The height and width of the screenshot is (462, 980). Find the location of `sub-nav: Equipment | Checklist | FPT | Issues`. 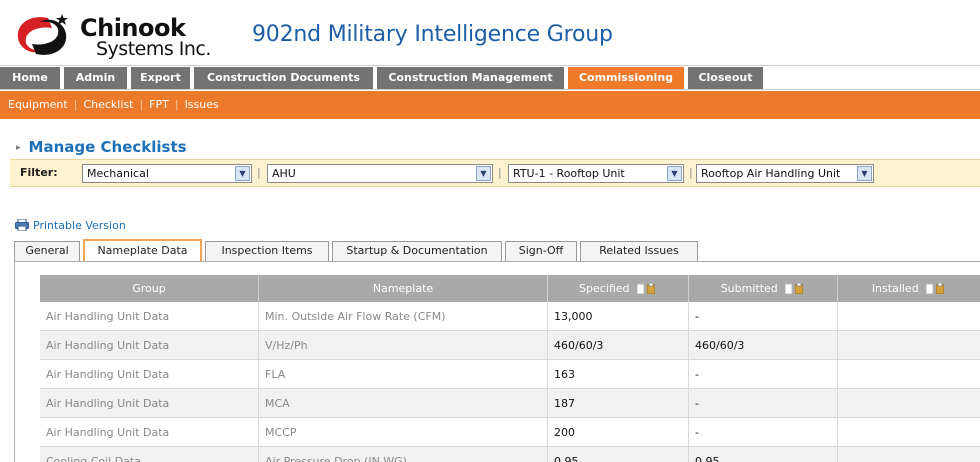

sub-nav: Equipment | Checklist | FPT | Issues is located at coordinates (490, 105).